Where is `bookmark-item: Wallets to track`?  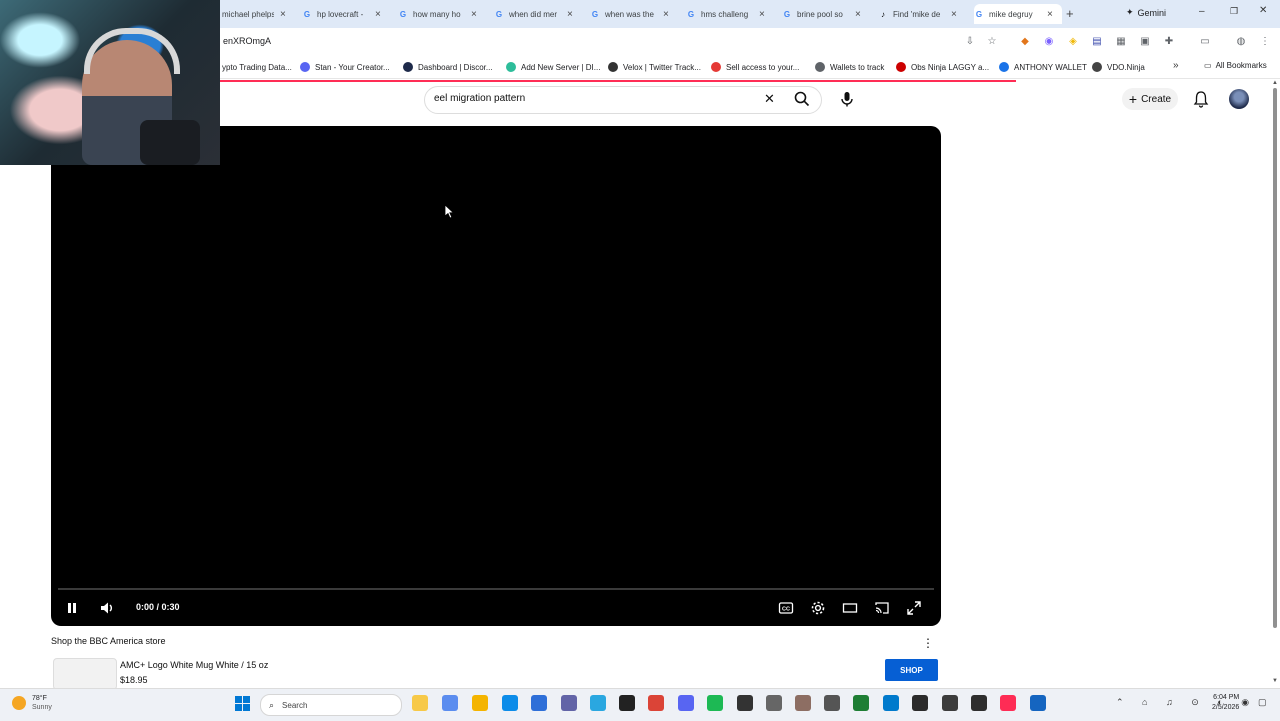 bookmark-item: Wallets to track is located at coordinates (849, 67).